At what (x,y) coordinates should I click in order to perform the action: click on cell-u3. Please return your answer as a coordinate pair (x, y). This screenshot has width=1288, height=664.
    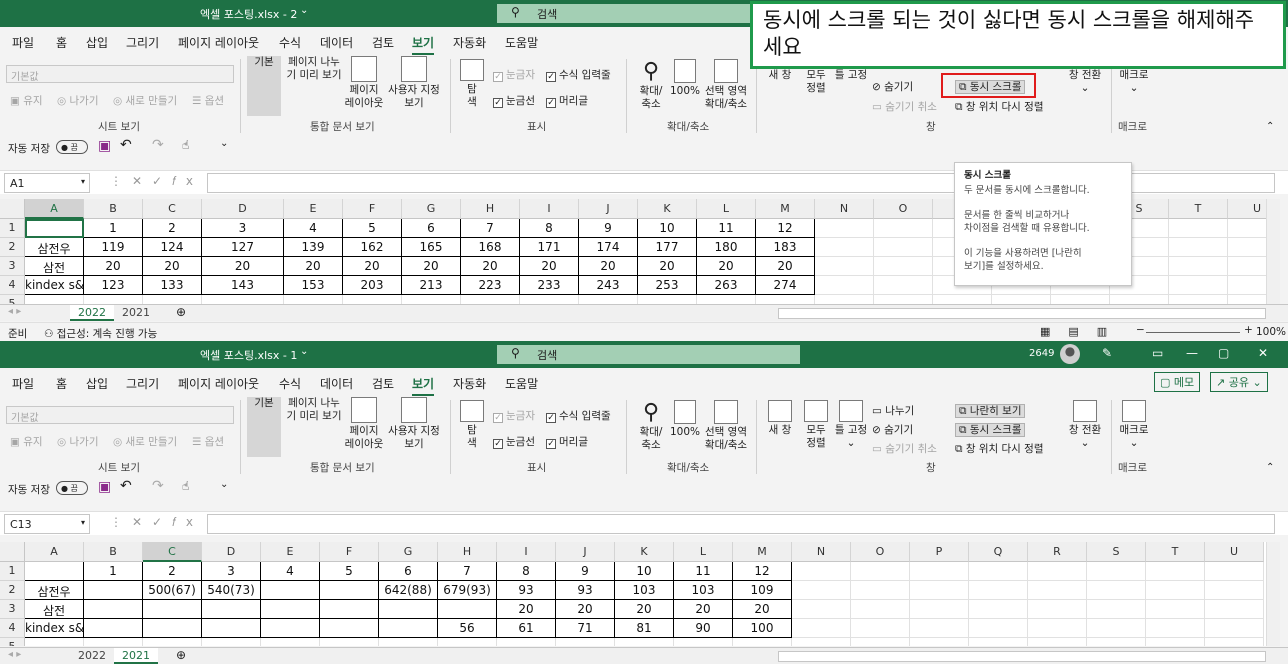
    Looking at the image, I should click on (1247, 266).